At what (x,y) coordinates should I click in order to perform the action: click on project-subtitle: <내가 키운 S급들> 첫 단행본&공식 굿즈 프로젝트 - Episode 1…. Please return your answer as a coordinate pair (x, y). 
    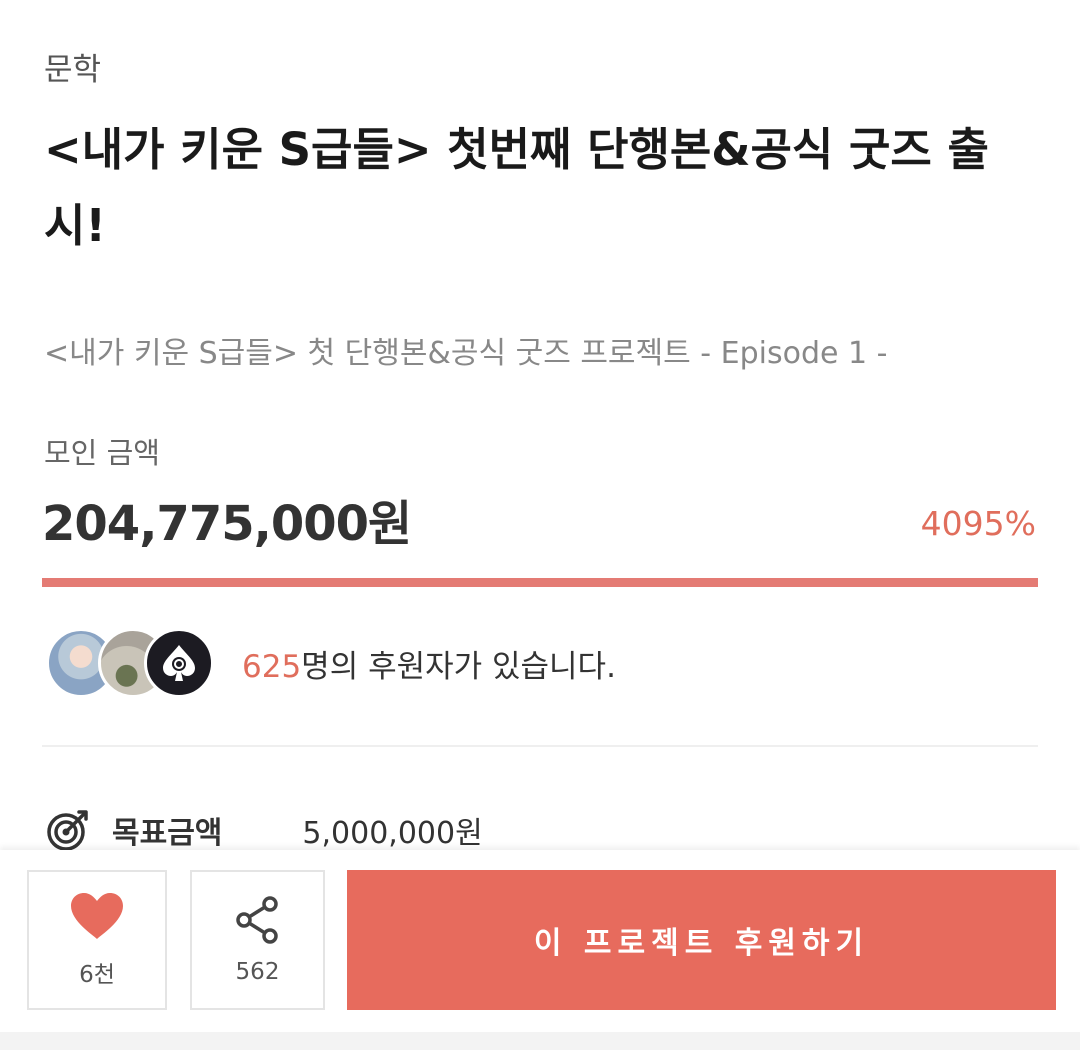
    Looking at the image, I should click on (466, 353).